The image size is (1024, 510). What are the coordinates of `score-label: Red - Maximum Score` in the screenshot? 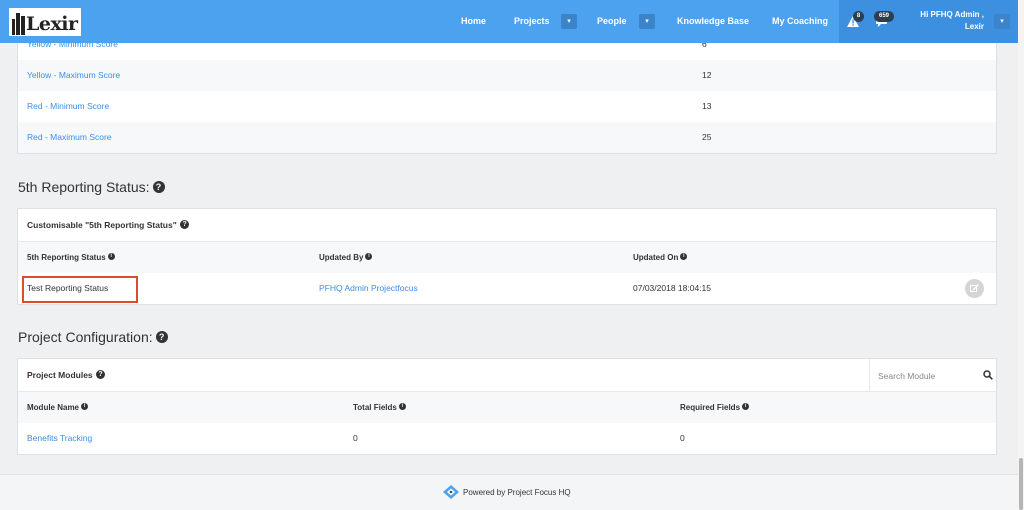 It's located at (69, 137).